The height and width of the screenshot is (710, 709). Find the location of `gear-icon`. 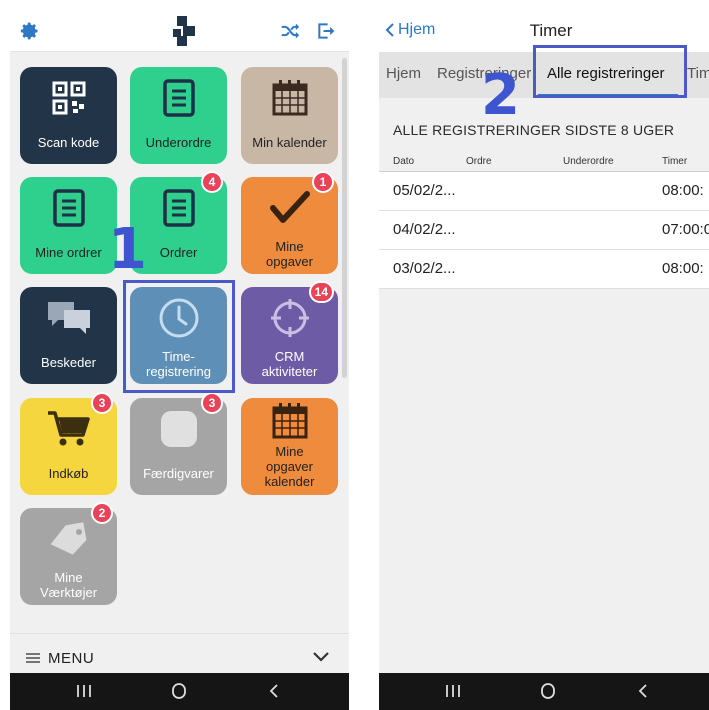

gear-icon is located at coordinates (30, 31).